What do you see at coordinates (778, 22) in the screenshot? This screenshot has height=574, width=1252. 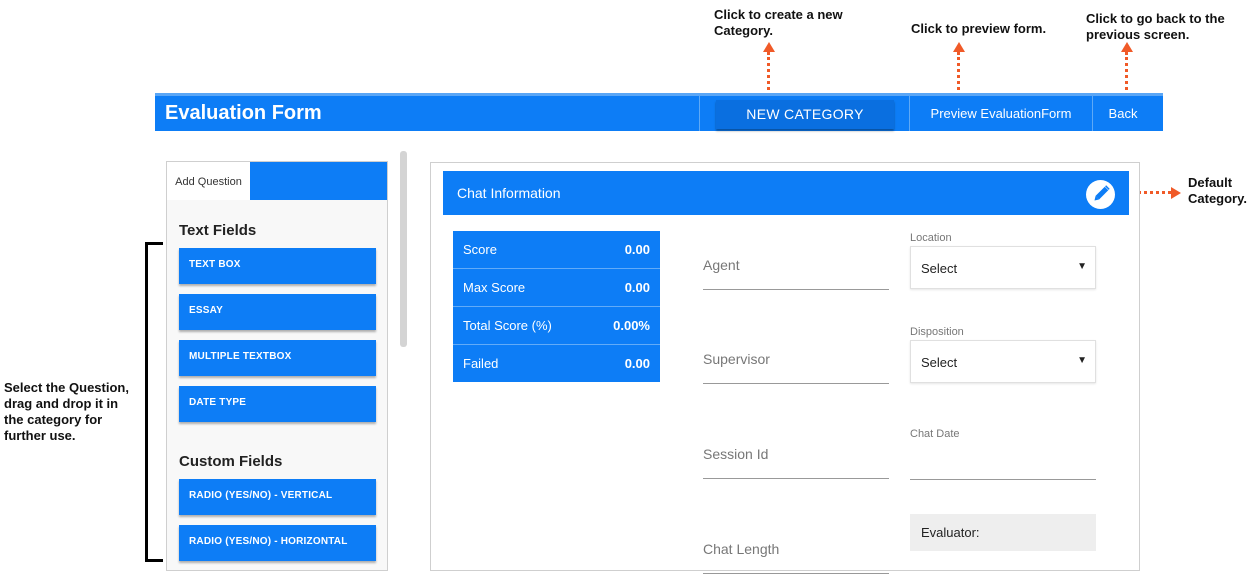 I see `annotation-new-category: Click to create a new Category.` at bounding box center [778, 22].